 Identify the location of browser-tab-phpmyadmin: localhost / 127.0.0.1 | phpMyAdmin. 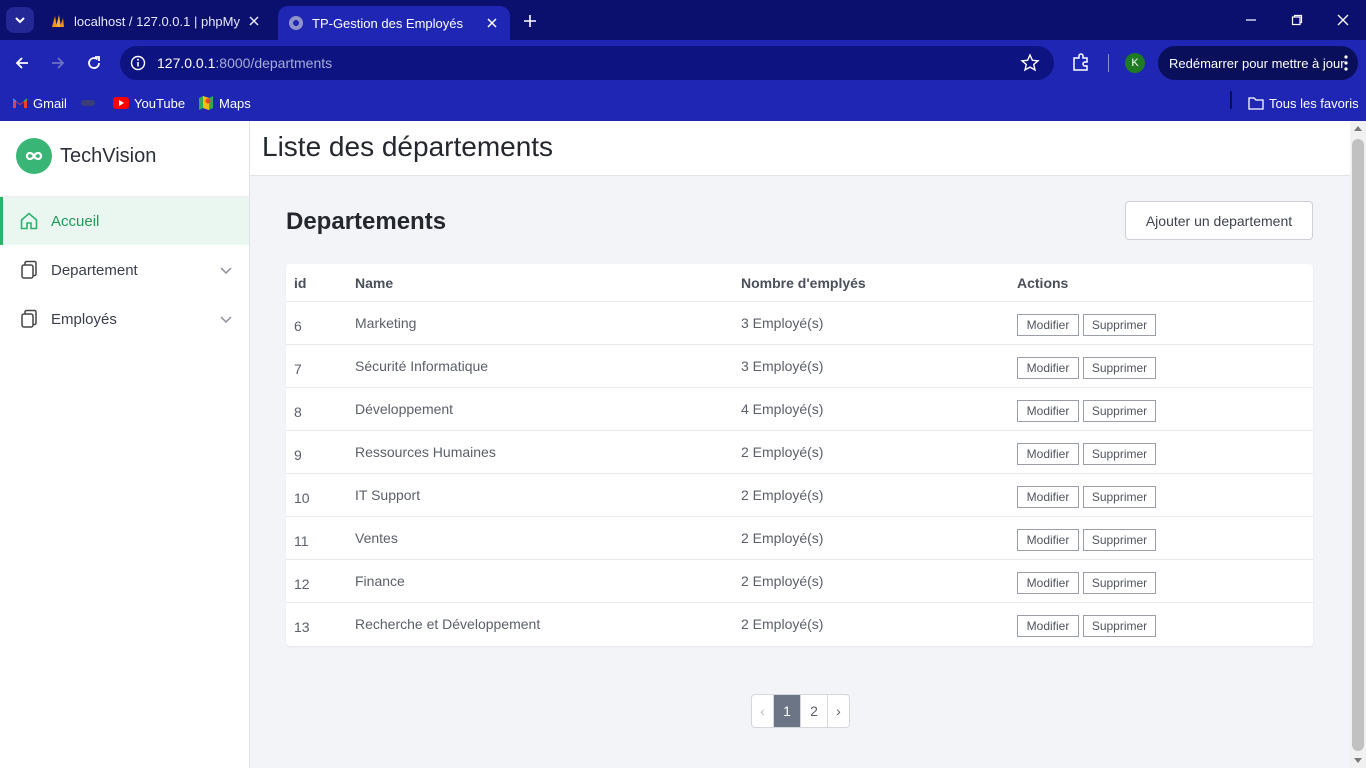
(156, 21).